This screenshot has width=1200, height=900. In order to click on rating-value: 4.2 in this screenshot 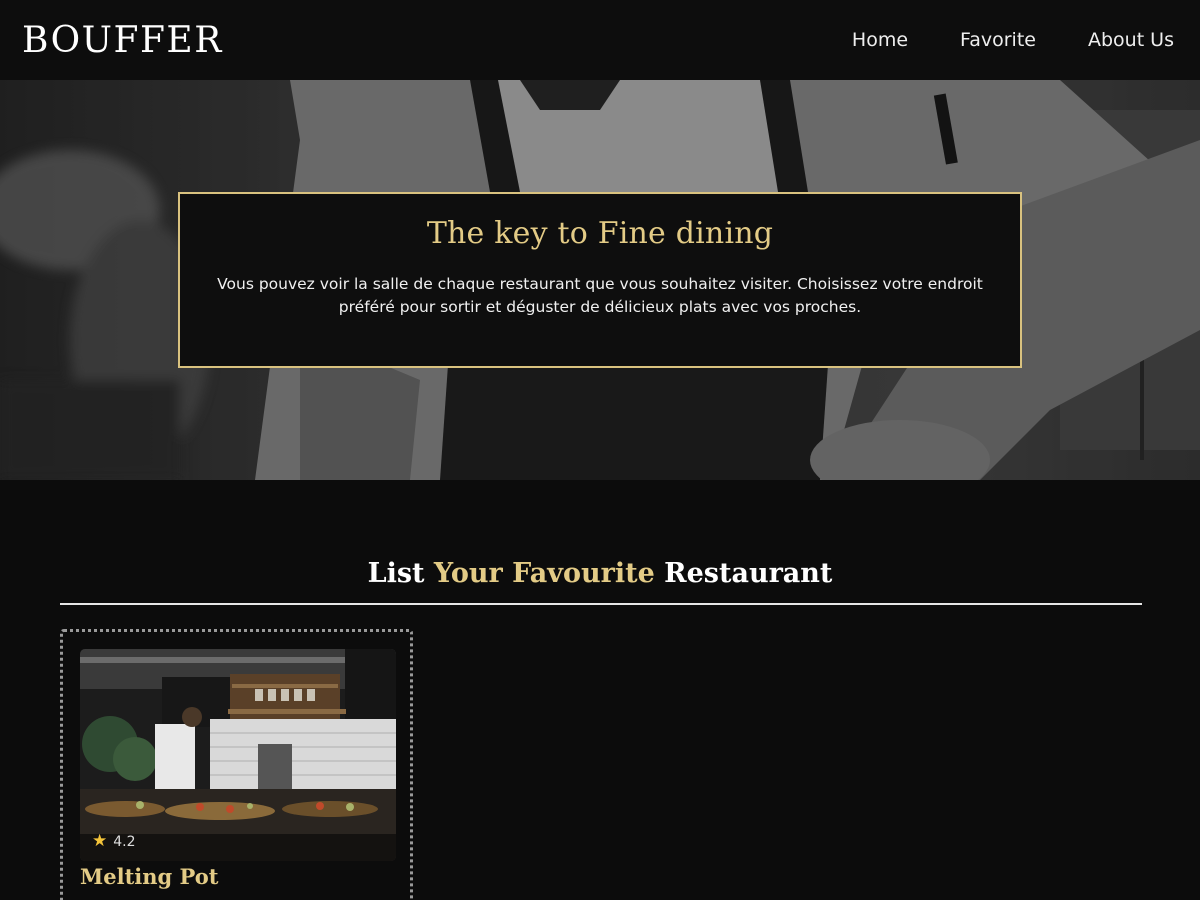, I will do `click(124, 841)`.